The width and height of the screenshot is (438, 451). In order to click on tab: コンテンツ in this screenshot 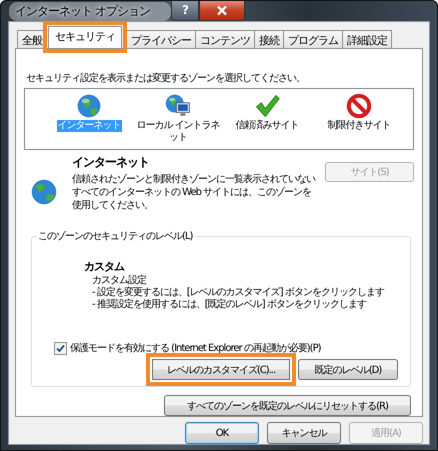, I will do `click(225, 39)`.